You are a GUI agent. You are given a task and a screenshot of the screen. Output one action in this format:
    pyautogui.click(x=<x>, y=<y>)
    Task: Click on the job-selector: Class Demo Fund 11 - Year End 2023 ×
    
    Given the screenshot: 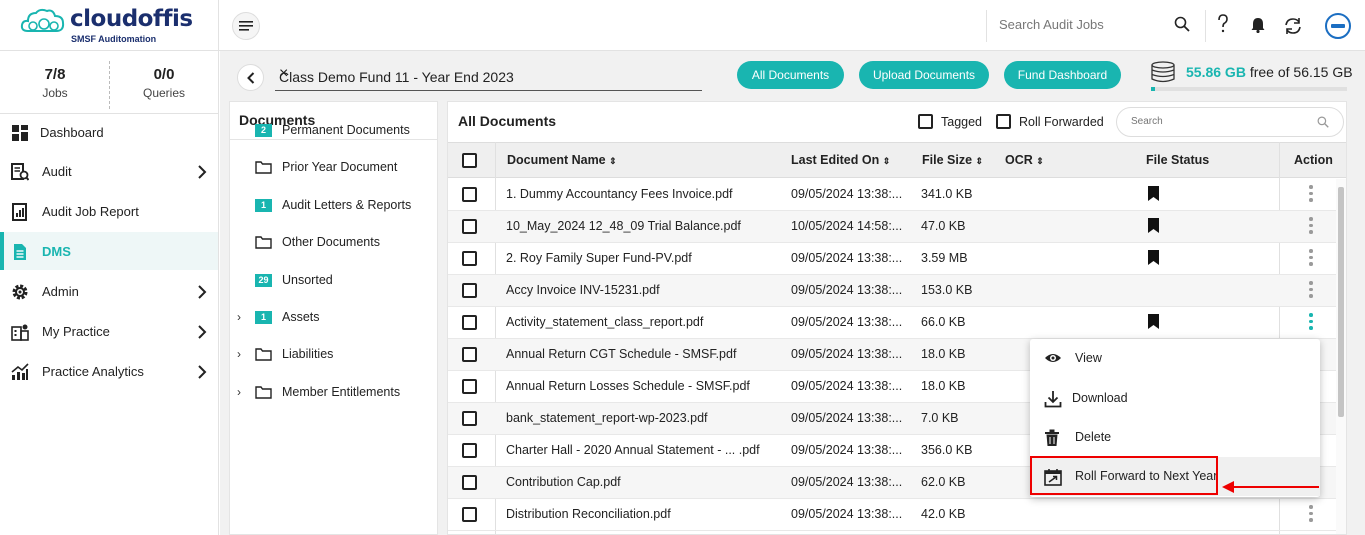 What is the action you would take?
    pyautogui.click(x=488, y=76)
    